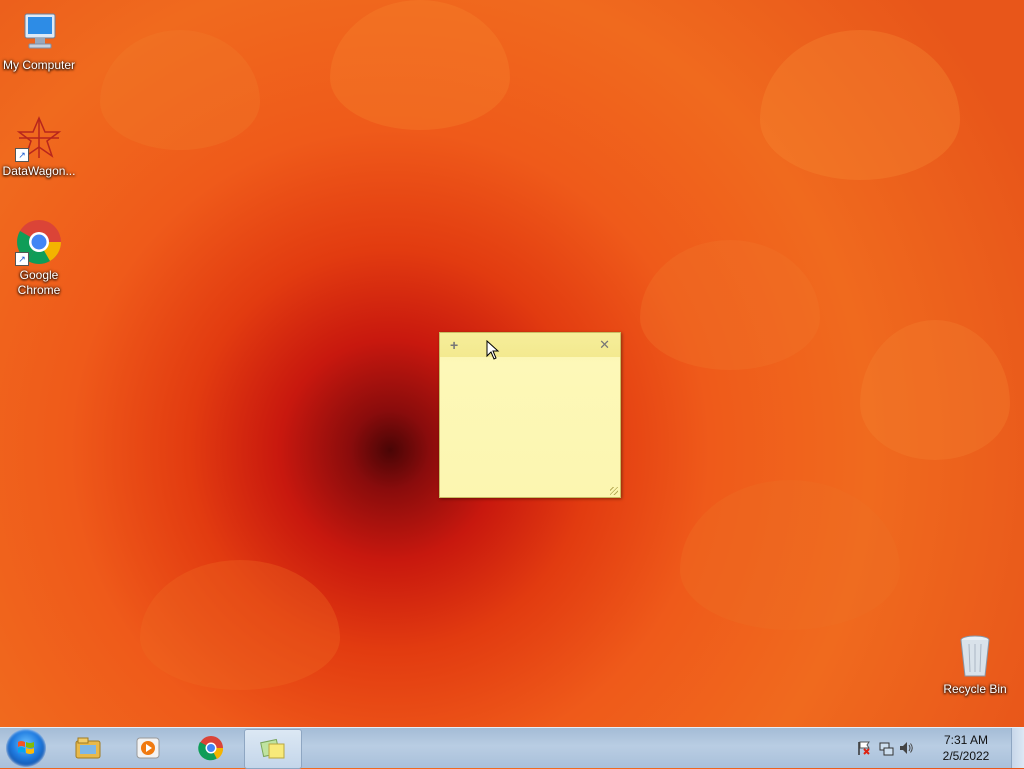  I want to click on taskbar-sticky-notes-button, so click(273, 749).